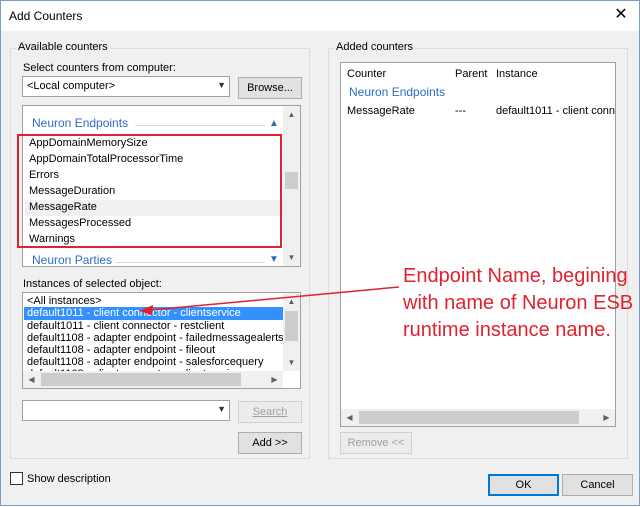 The image size is (640, 507). Describe the element at coordinates (518, 303) in the screenshot. I see `annotation-line: with name of Neuron ESB` at that location.